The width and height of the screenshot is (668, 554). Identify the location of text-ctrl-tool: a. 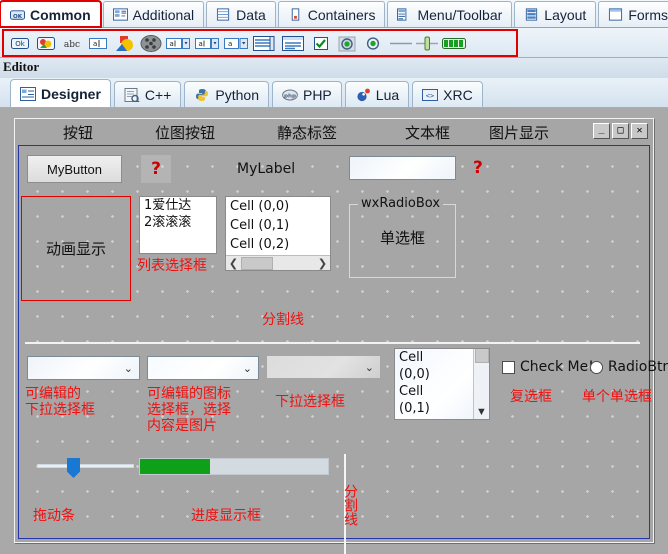
(98, 43).